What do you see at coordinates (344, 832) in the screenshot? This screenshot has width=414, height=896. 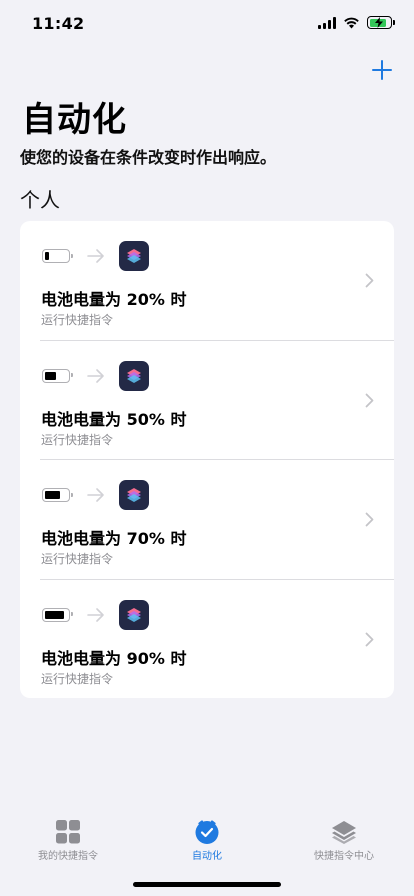 I see `layers-icon` at bounding box center [344, 832].